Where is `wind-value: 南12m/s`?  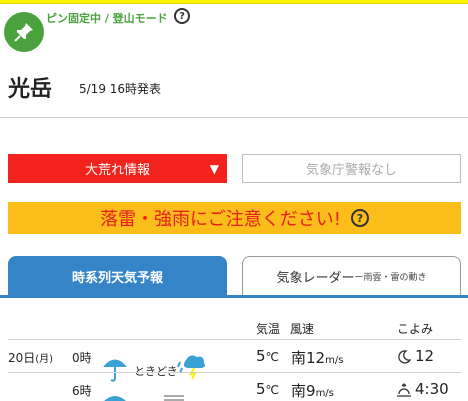
wind-value: 南12m/s is located at coordinates (317, 357).